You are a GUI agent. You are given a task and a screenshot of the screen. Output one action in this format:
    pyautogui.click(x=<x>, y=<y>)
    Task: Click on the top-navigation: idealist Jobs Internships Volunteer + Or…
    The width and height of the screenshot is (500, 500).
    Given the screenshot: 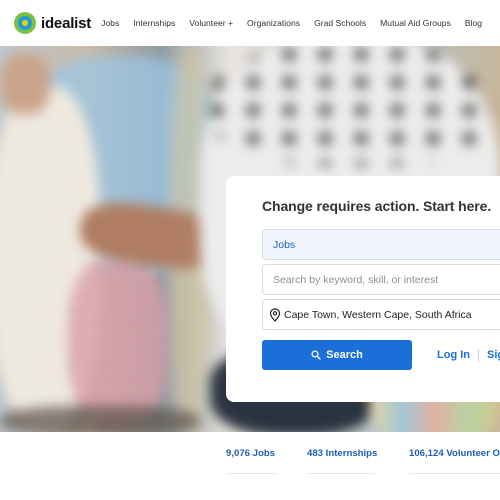 What is the action you would take?
    pyautogui.click(x=250, y=23)
    